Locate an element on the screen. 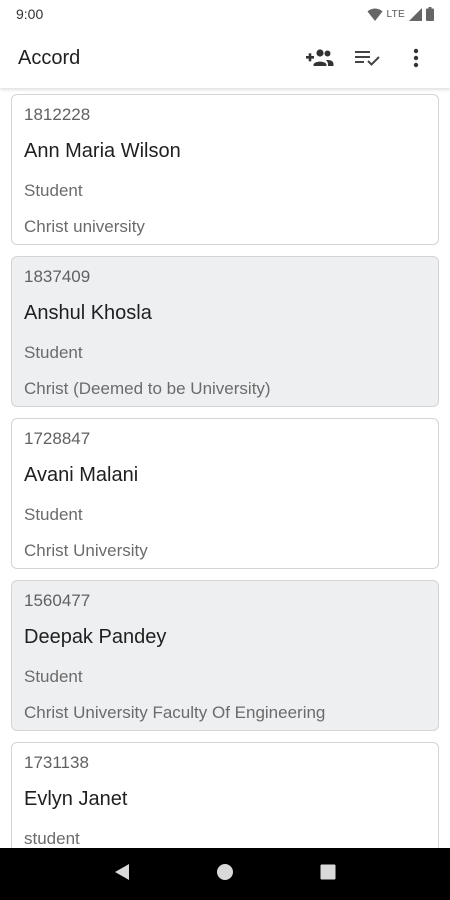 This screenshot has width=450, height=900. system-nav-bar is located at coordinates (225, 874).